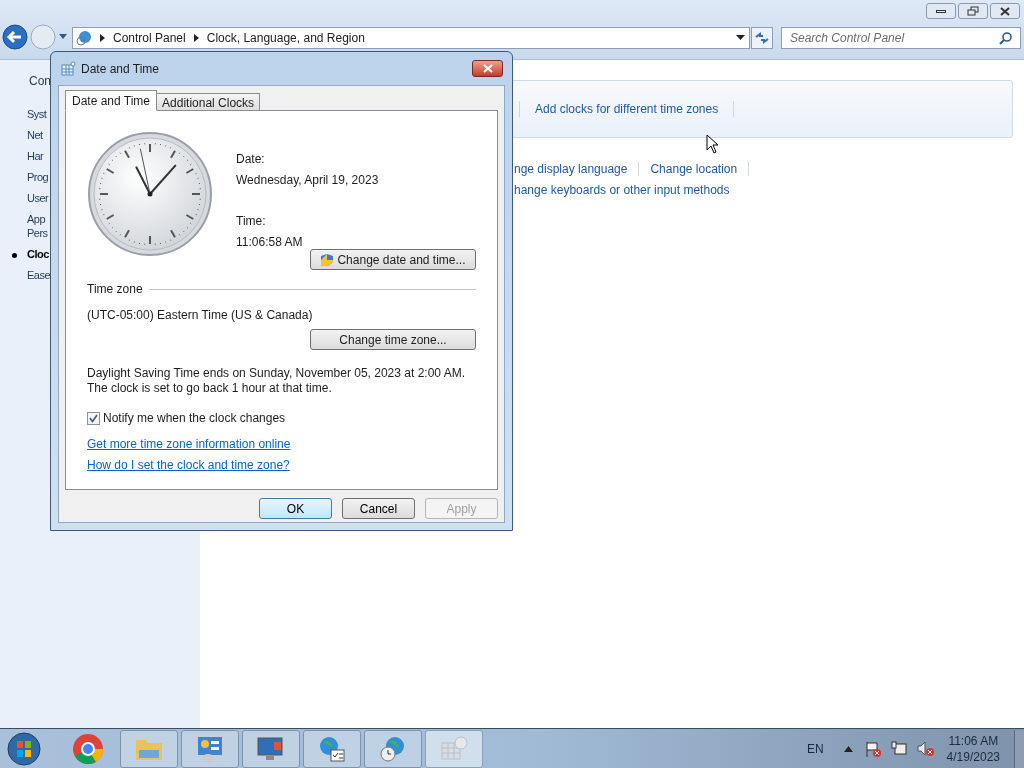 Image resolution: width=1024 pixels, height=768 pixels. What do you see at coordinates (15, 37) in the screenshot?
I see `back-icon` at bounding box center [15, 37].